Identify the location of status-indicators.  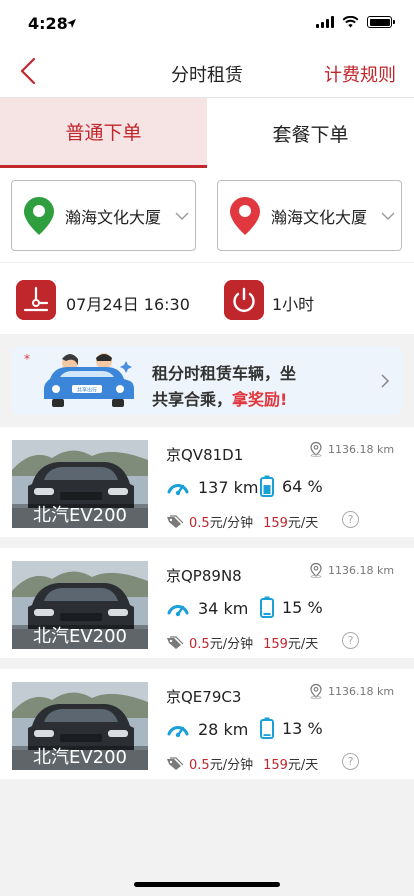
(355, 22).